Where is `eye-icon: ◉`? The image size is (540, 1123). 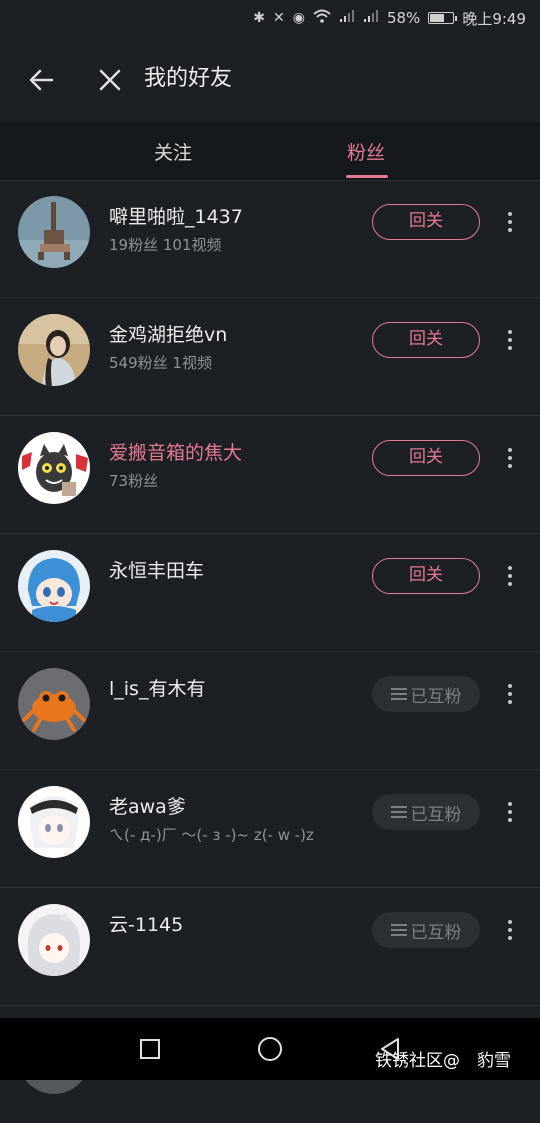
eye-icon: ◉ is located at coordinates (298, 18).